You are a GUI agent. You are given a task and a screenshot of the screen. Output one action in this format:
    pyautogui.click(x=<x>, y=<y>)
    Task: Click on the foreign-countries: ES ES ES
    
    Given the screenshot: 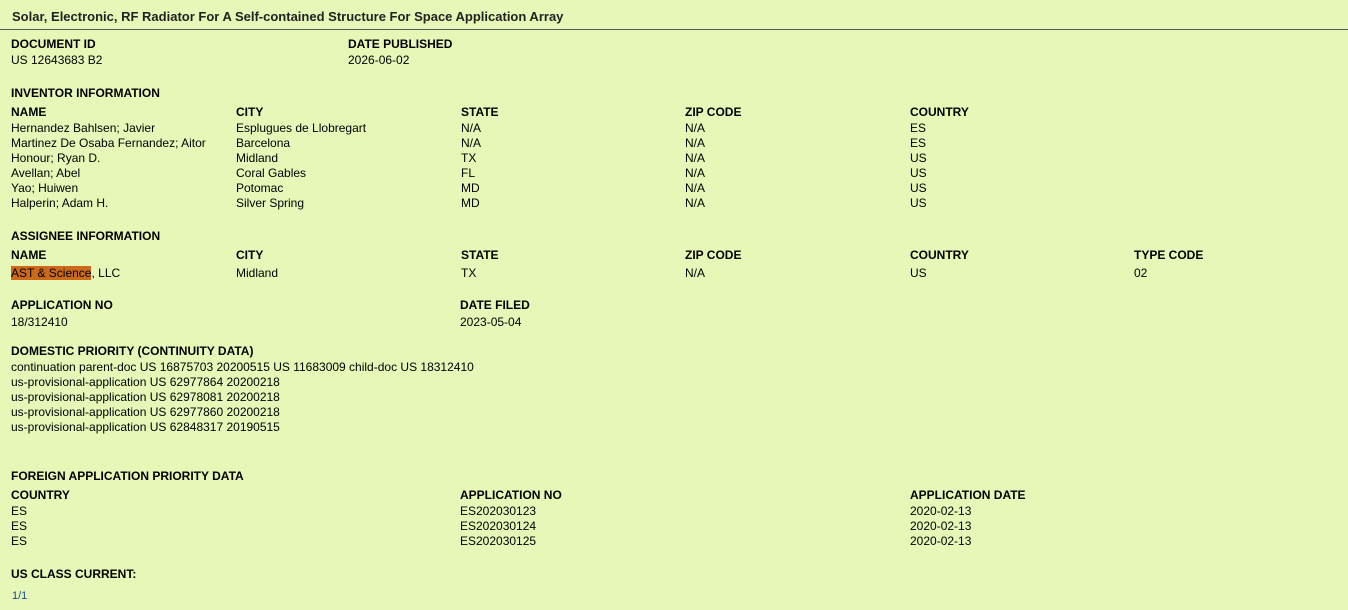 What is the action you would take?
    pyautogui.click(x=19, y=526)
    